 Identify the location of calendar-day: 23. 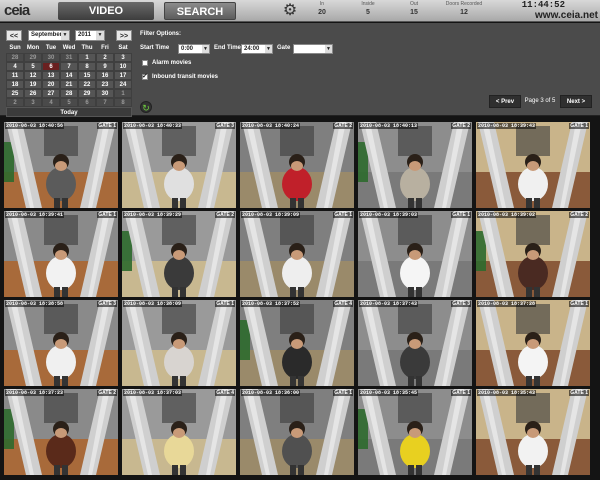
(105, 84).